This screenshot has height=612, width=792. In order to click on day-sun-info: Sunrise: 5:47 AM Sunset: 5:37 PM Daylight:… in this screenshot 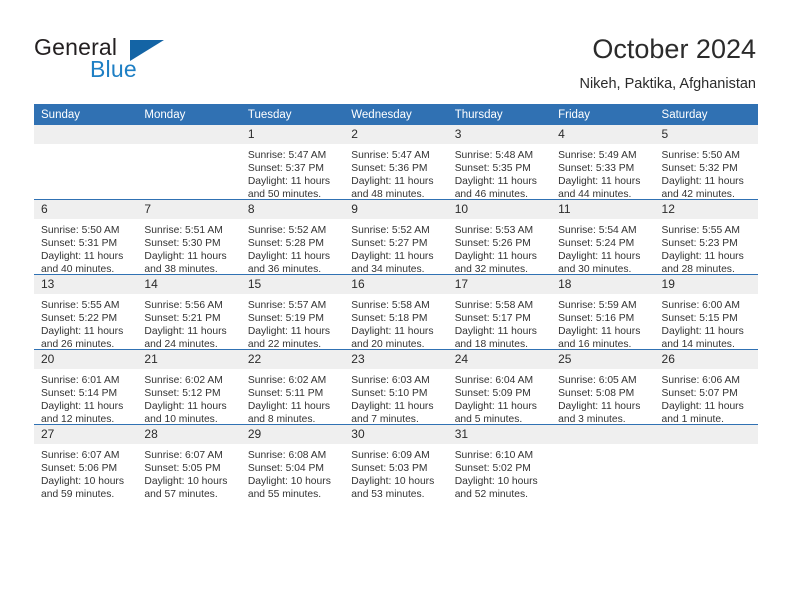, I will do `click(292, 172)`.